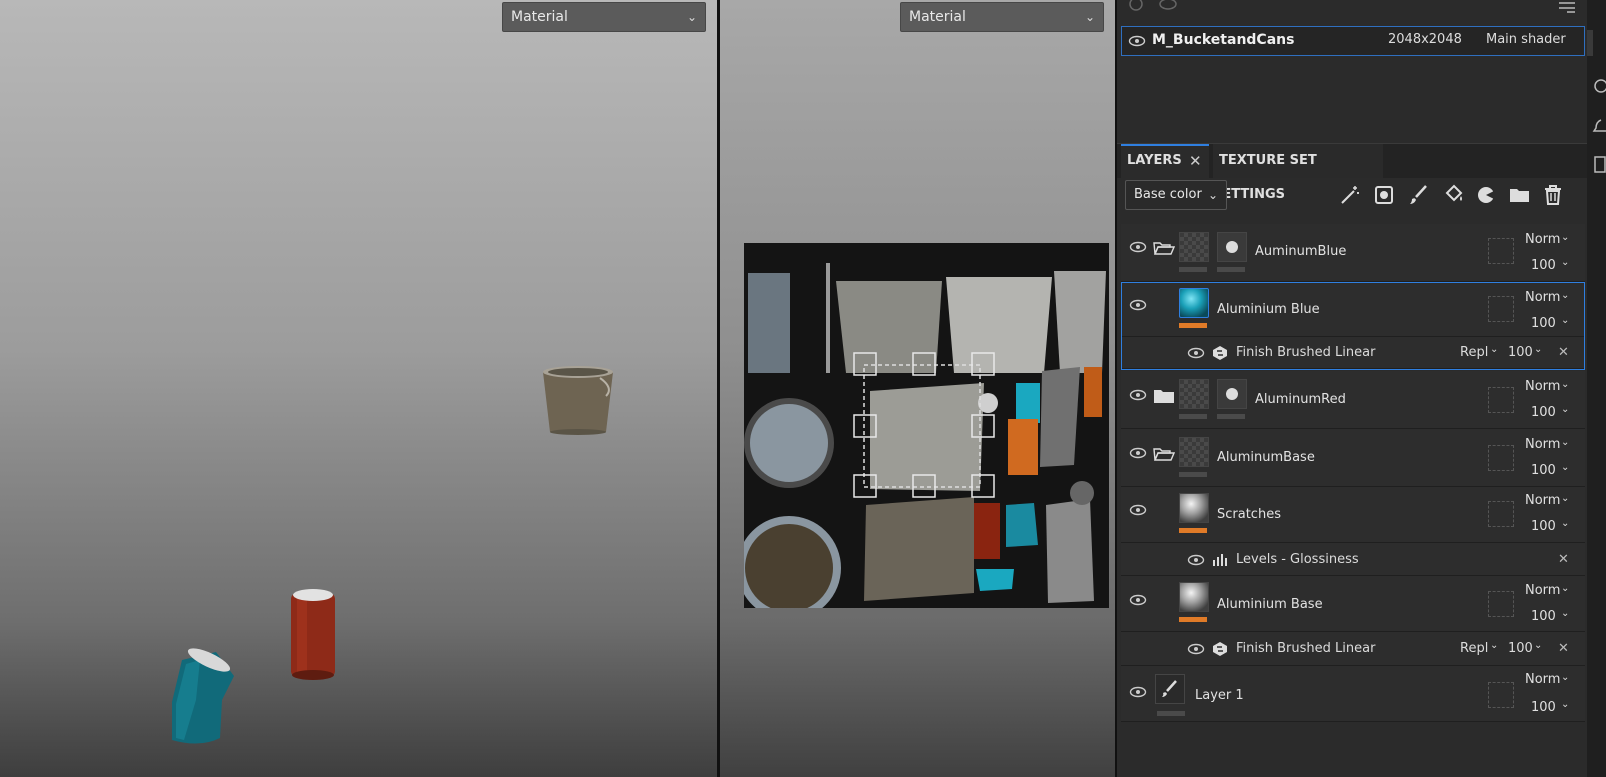 The width and height of the screenshot is (1606, 777). What do you see at coordinates (1353, 604) in the screenshot?
I see `layer-row: Aluminium Base Norm ⌄ 100 ⌄` at bounding box center [1353, 604].